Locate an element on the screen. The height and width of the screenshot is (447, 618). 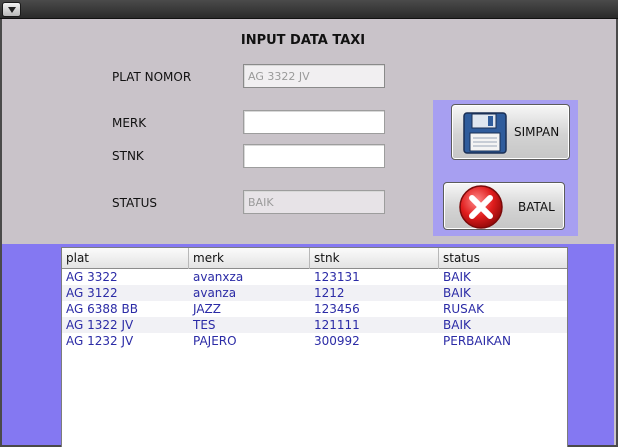
status-input is located at coordinates (314, 202).